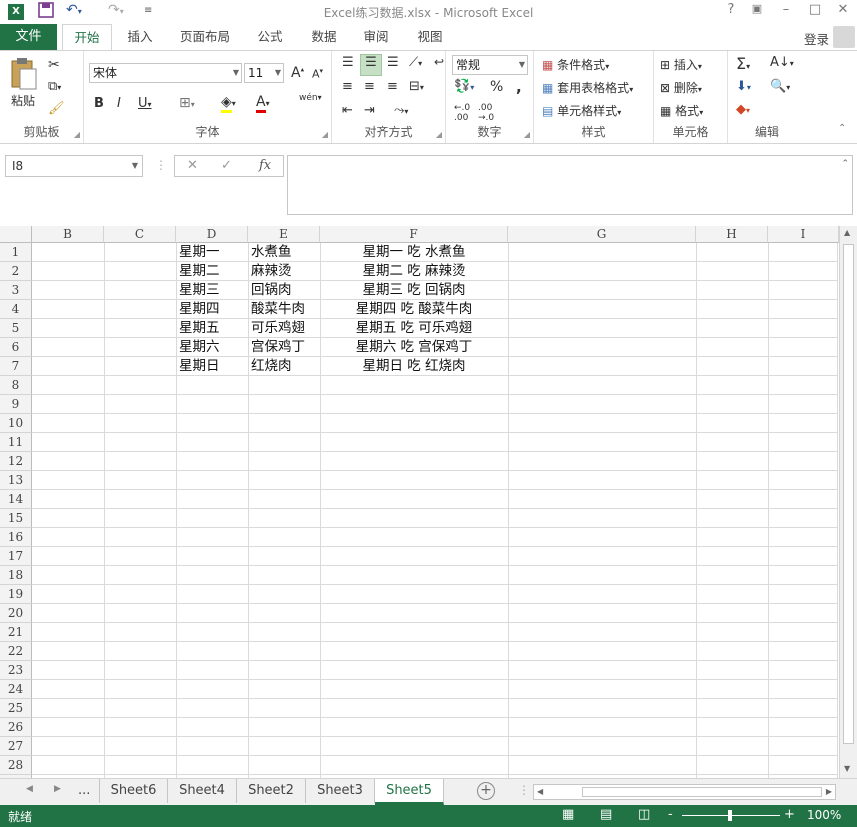 This screenshot has width=857, height=827. I want to click on name-box: I8▼, so click(74, 166).